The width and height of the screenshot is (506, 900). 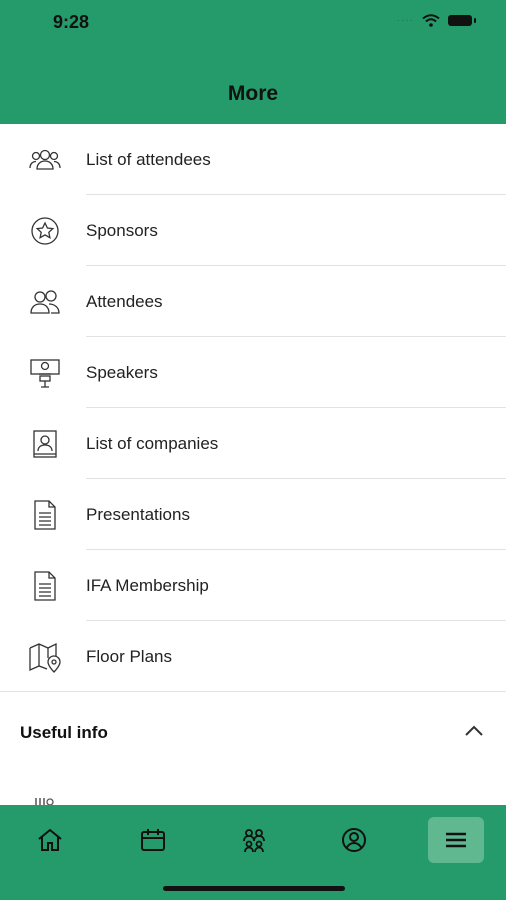 I want to click on menu-icon, so click(x=456, y=840).